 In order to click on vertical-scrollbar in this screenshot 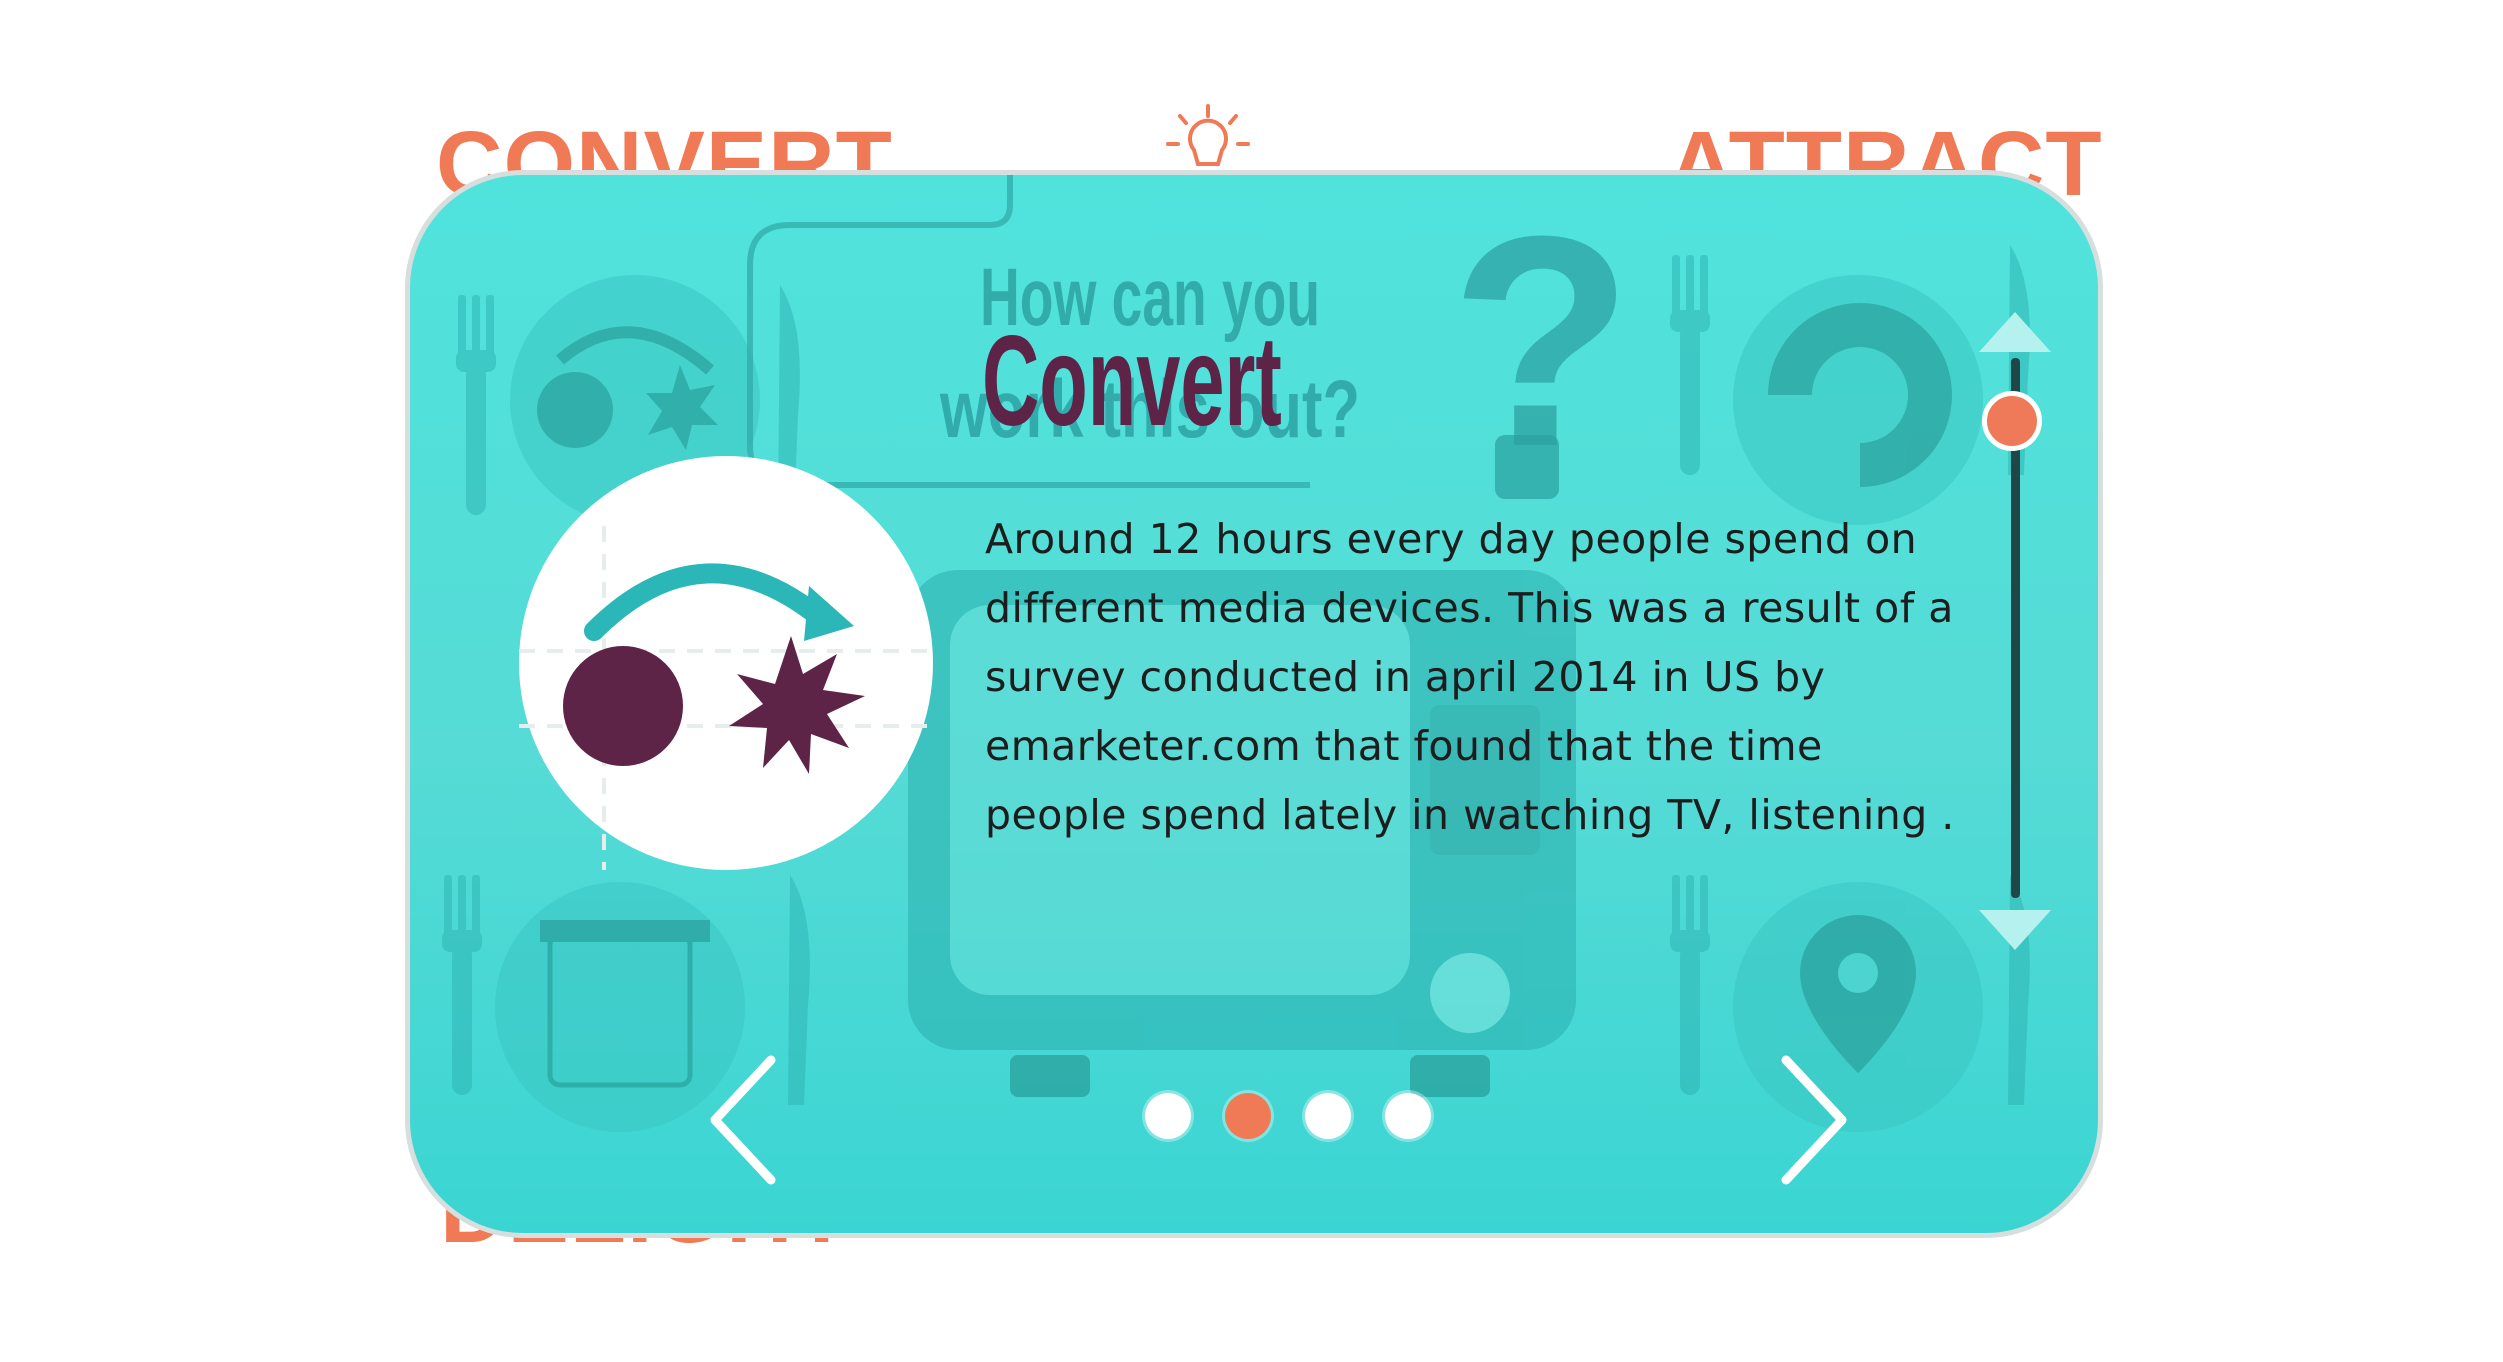, I will do `click(2015, 630)`.